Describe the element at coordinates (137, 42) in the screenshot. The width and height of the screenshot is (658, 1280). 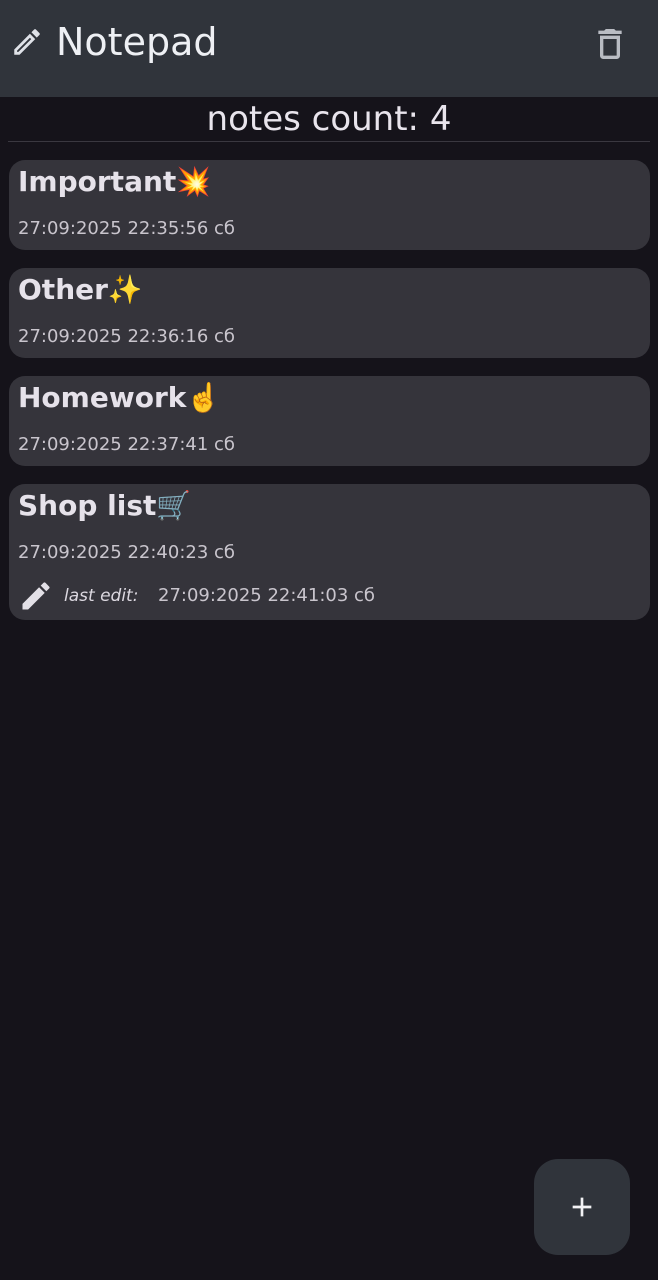
I see `app-title: Notepad` at that location.